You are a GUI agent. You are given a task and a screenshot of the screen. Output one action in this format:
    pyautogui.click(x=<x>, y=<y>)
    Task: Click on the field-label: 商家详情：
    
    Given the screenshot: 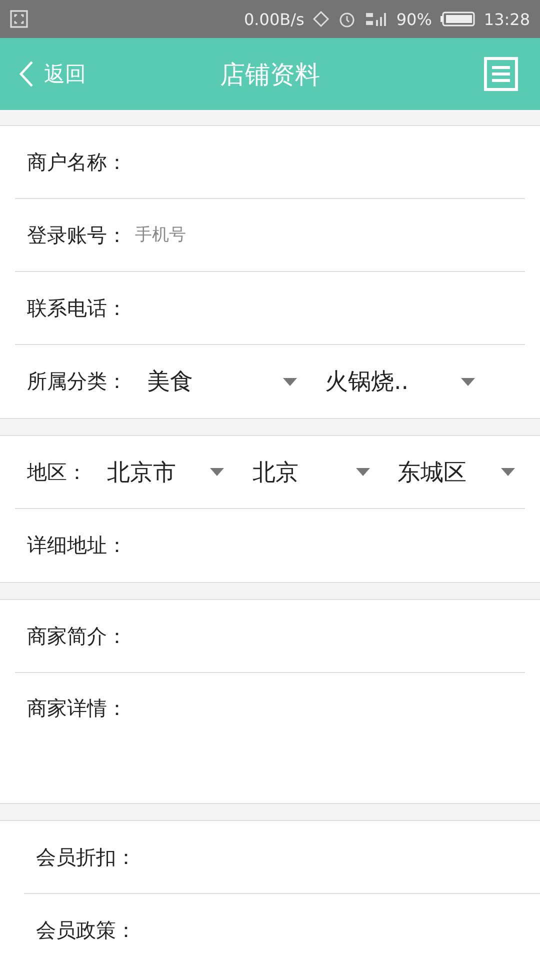 What is the action you would take?
    pyautogui.click(x=77, y=708)
    